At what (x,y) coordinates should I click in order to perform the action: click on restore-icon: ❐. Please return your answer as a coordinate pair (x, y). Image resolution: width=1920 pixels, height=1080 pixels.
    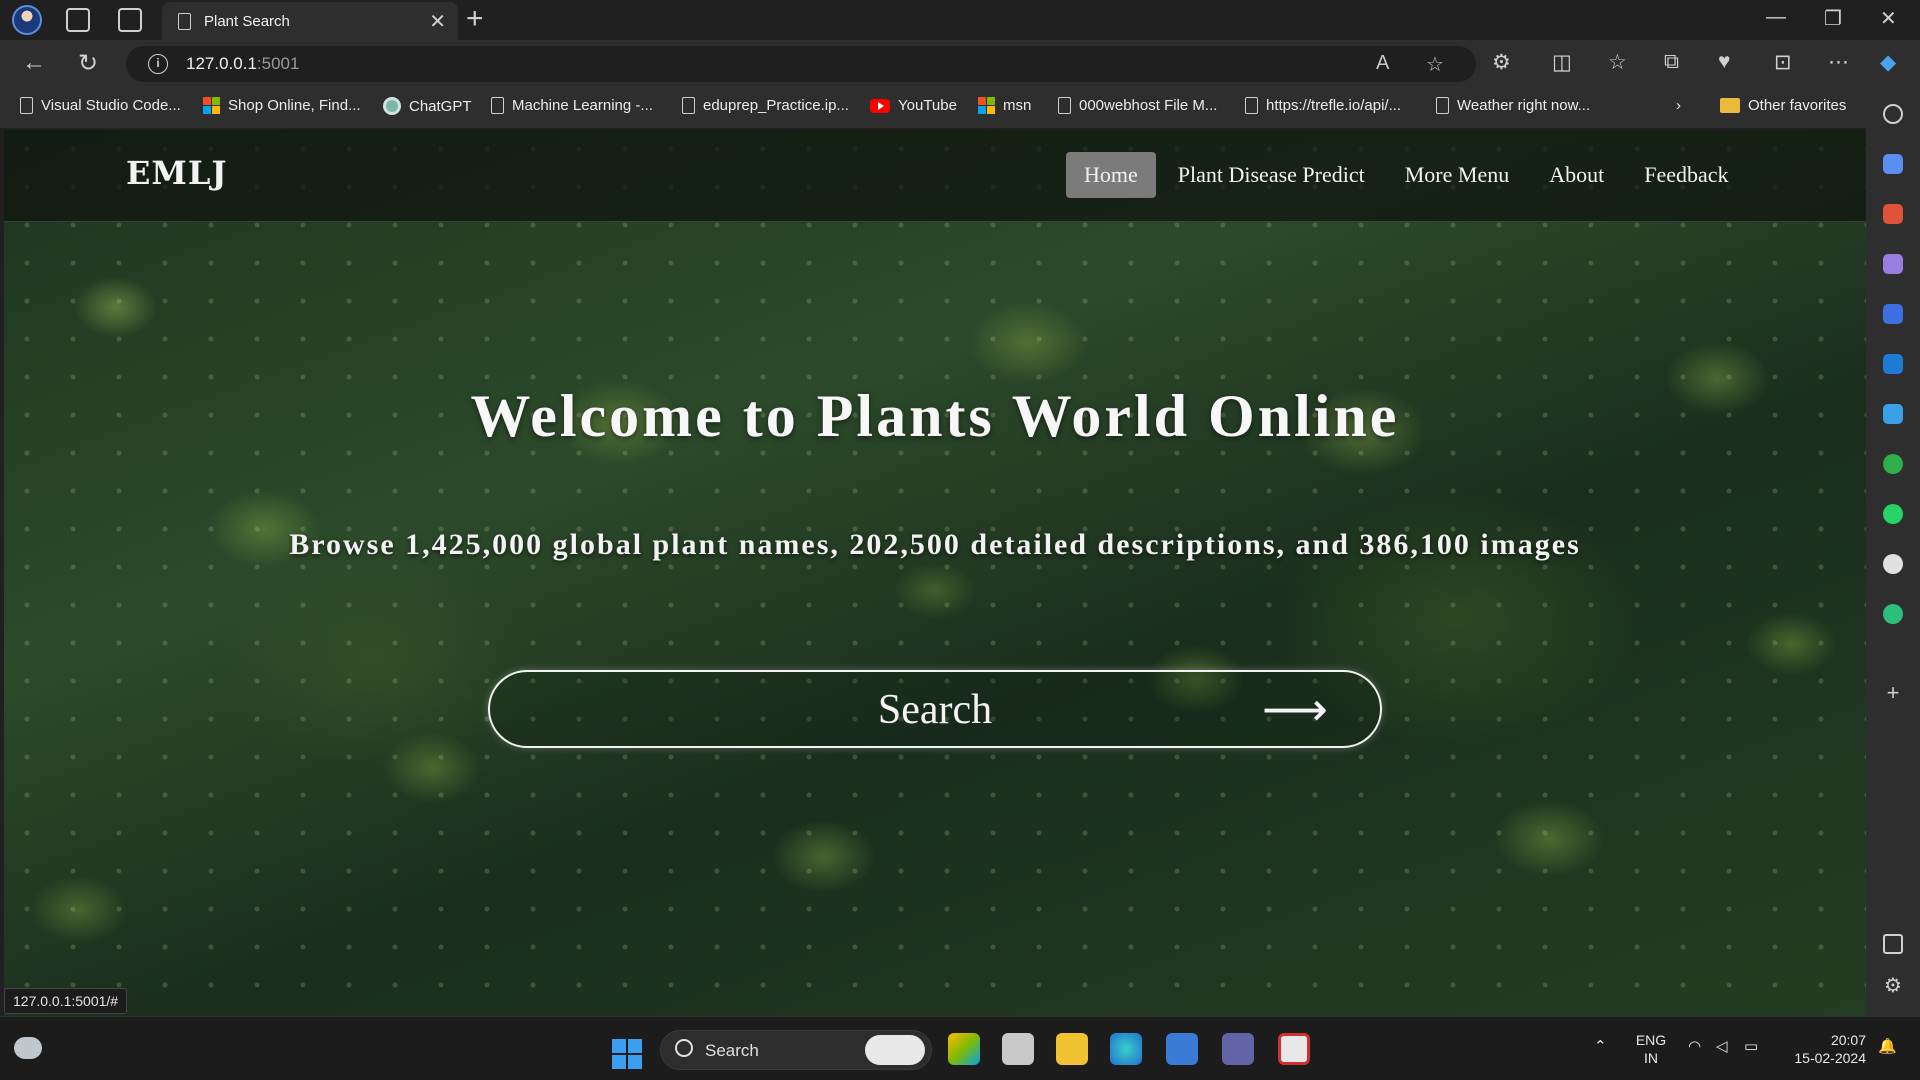
    Looking at the image, I should click on (1833, 18).